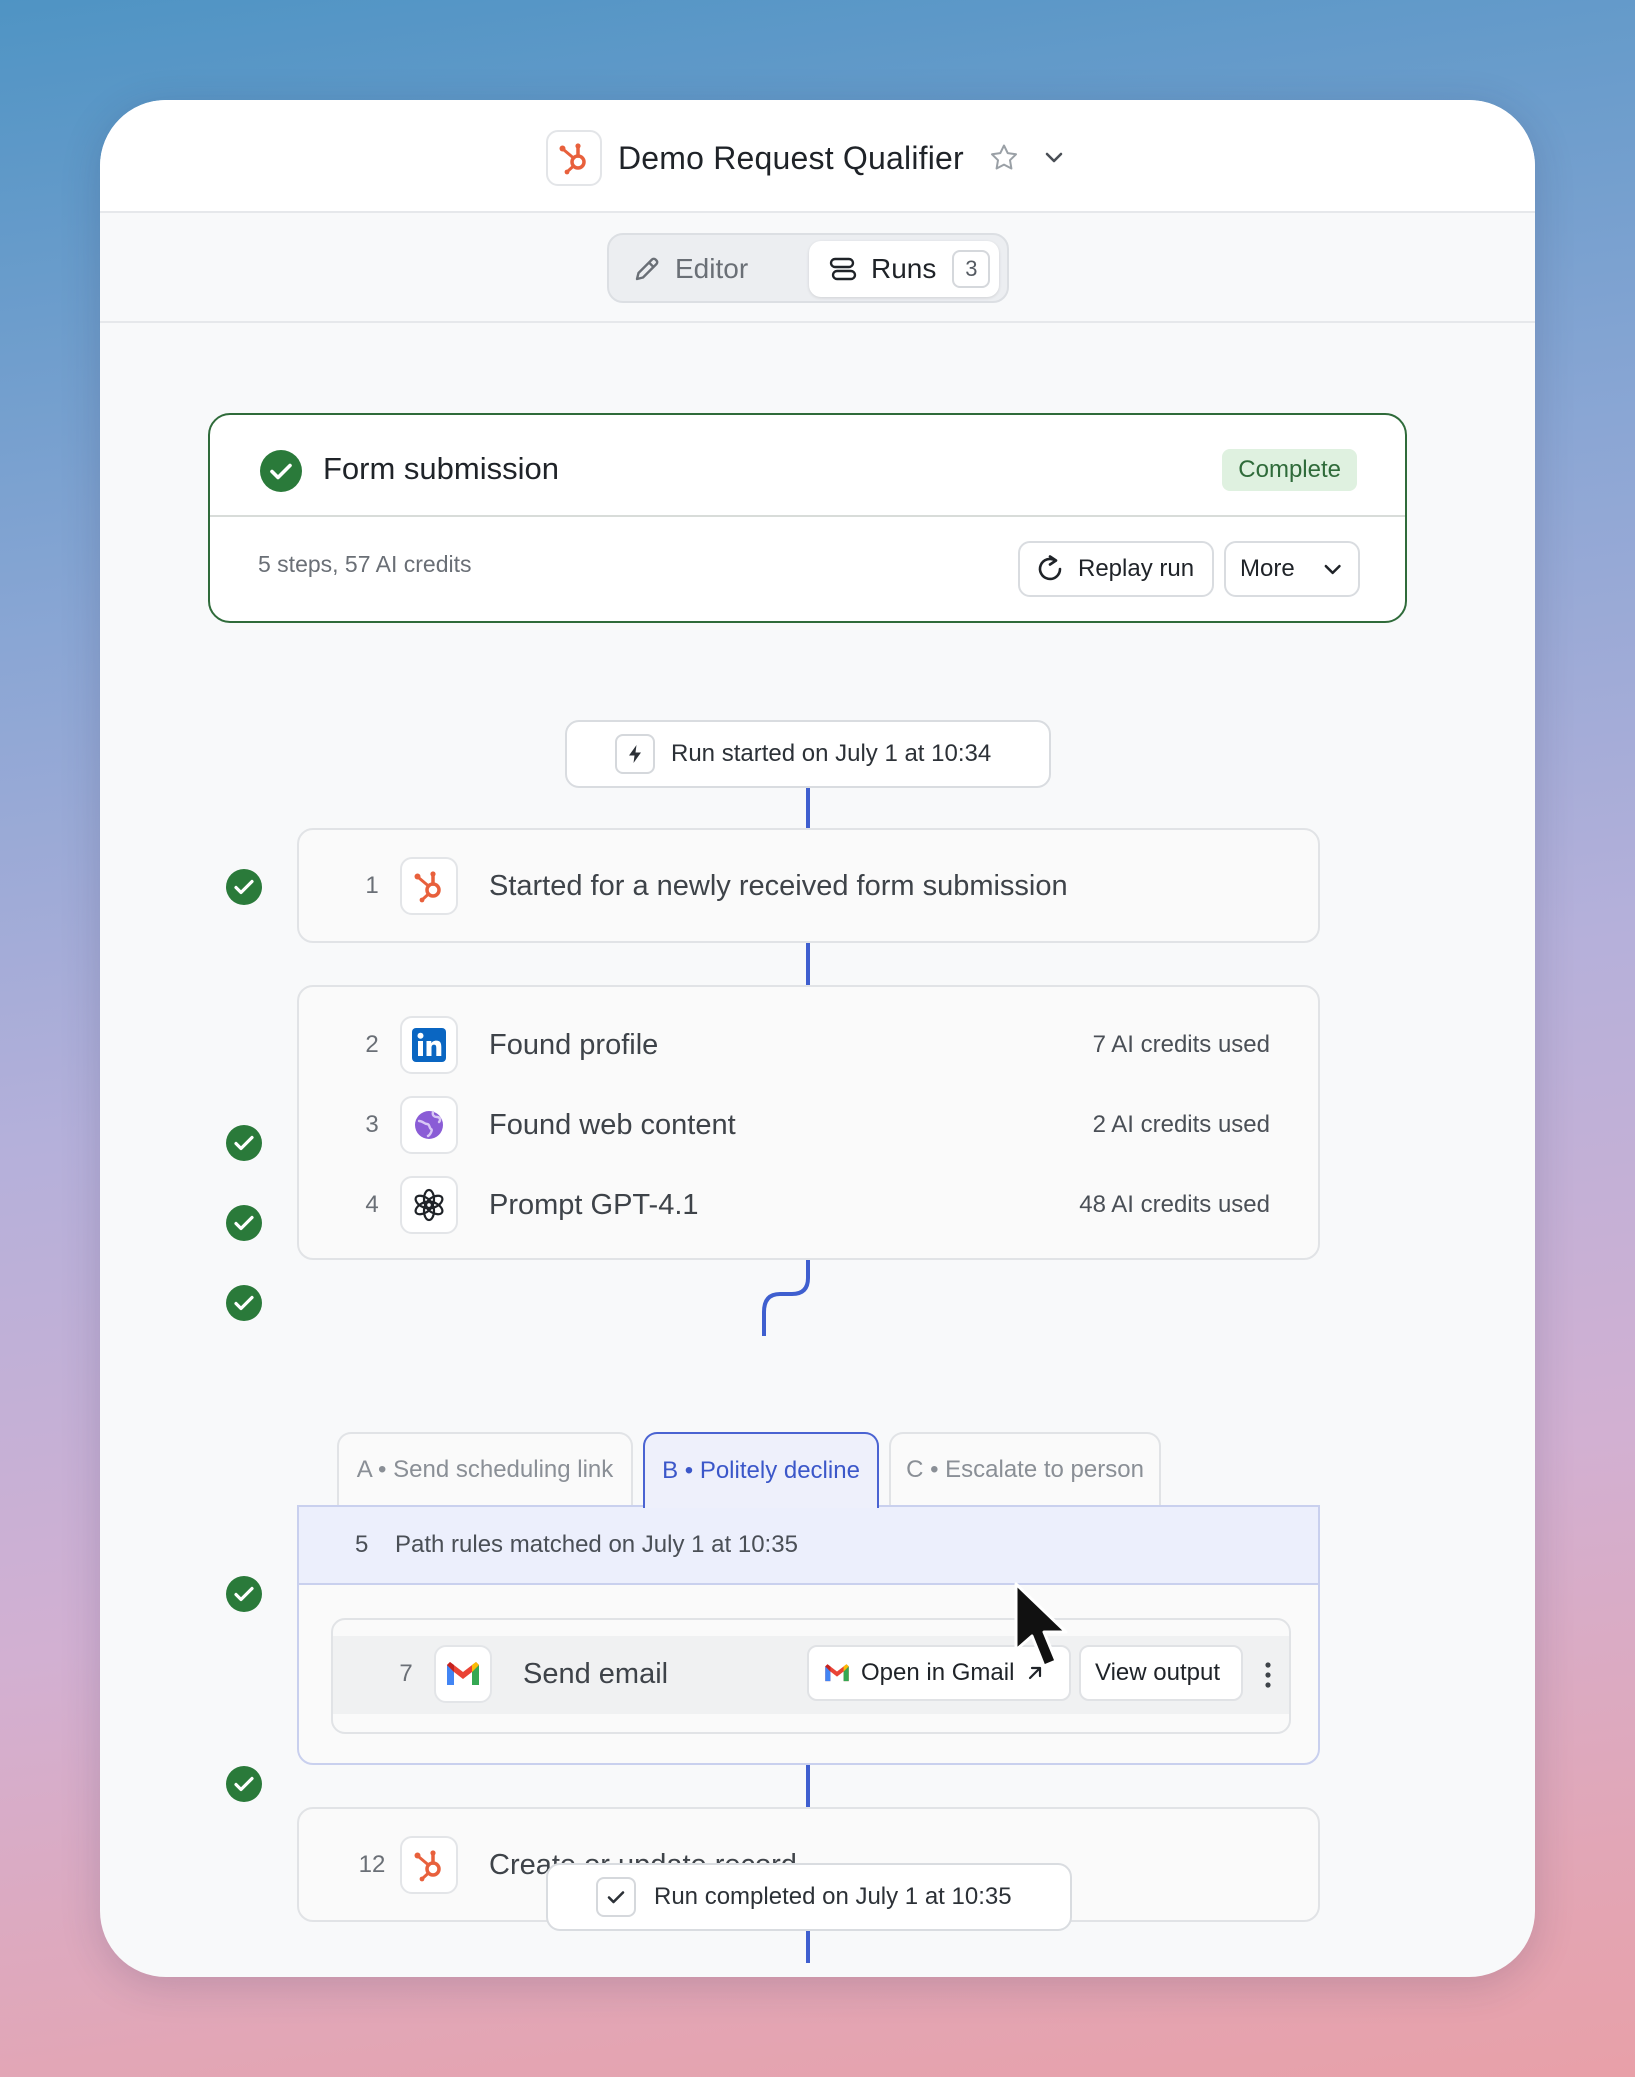 Image resolution: width=1635 pixels, height=2077 pixels. I want to click on replay-run-button: Replay run, so click(1116, 569).